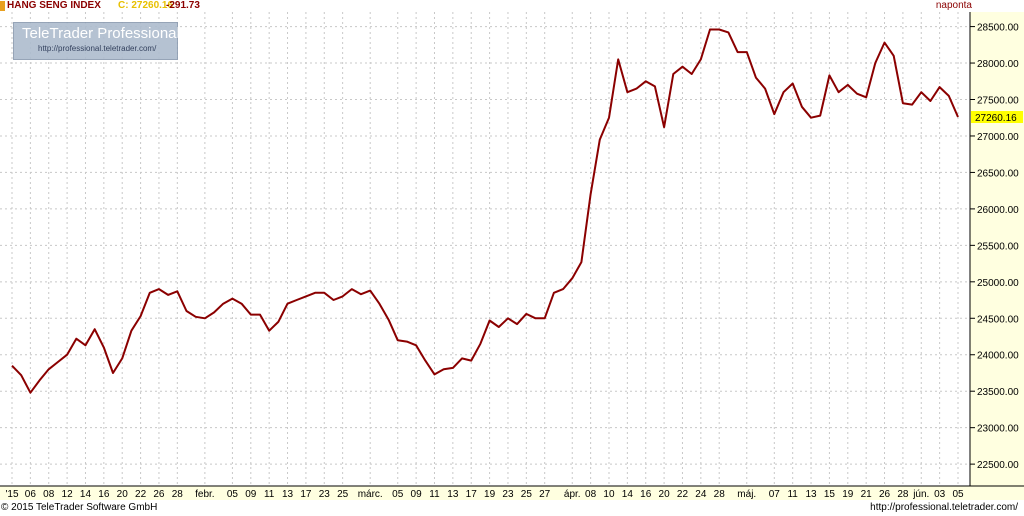  What do you see at coordinates (775, 494) in the screenshot?
I see `x-tick-label: 07` at bounding box center [775, 494].